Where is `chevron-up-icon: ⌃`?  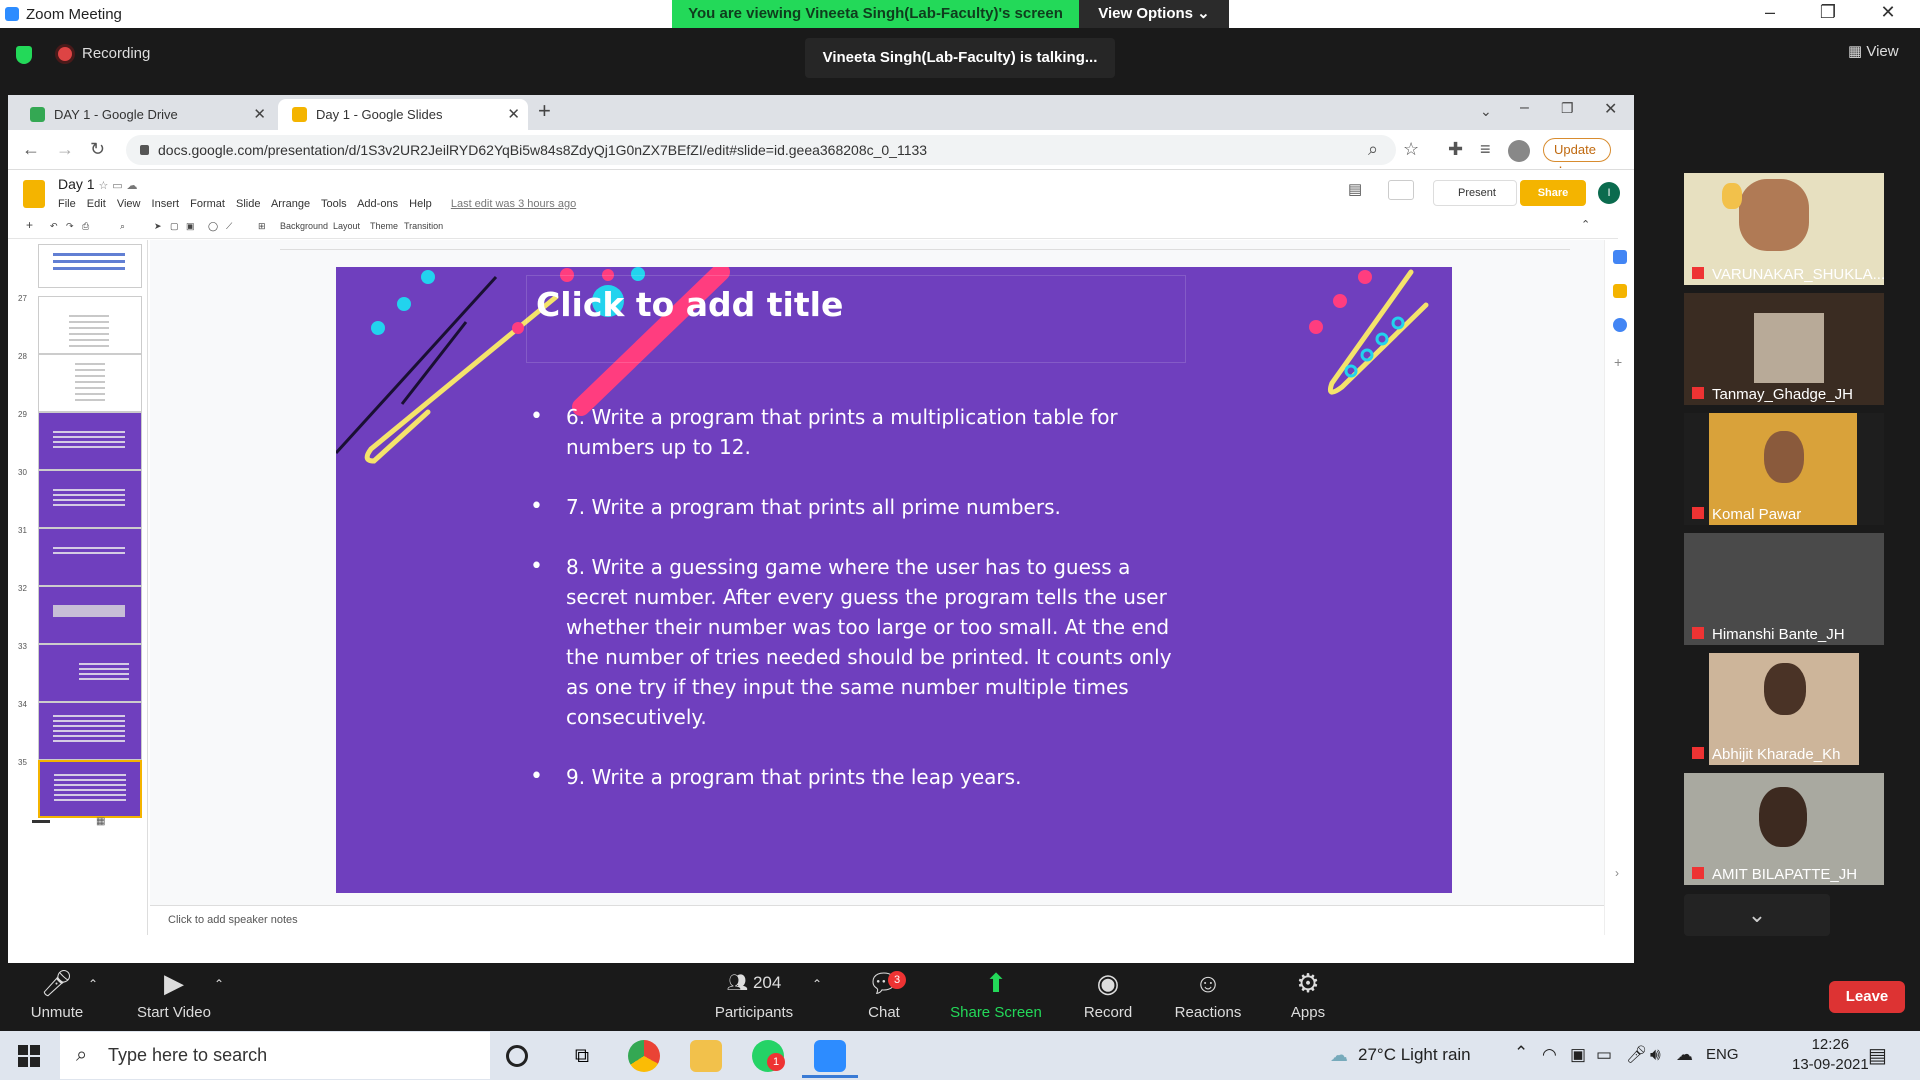 chevron-up-icon: ⌃ is located at coordinates (1521, 1053).